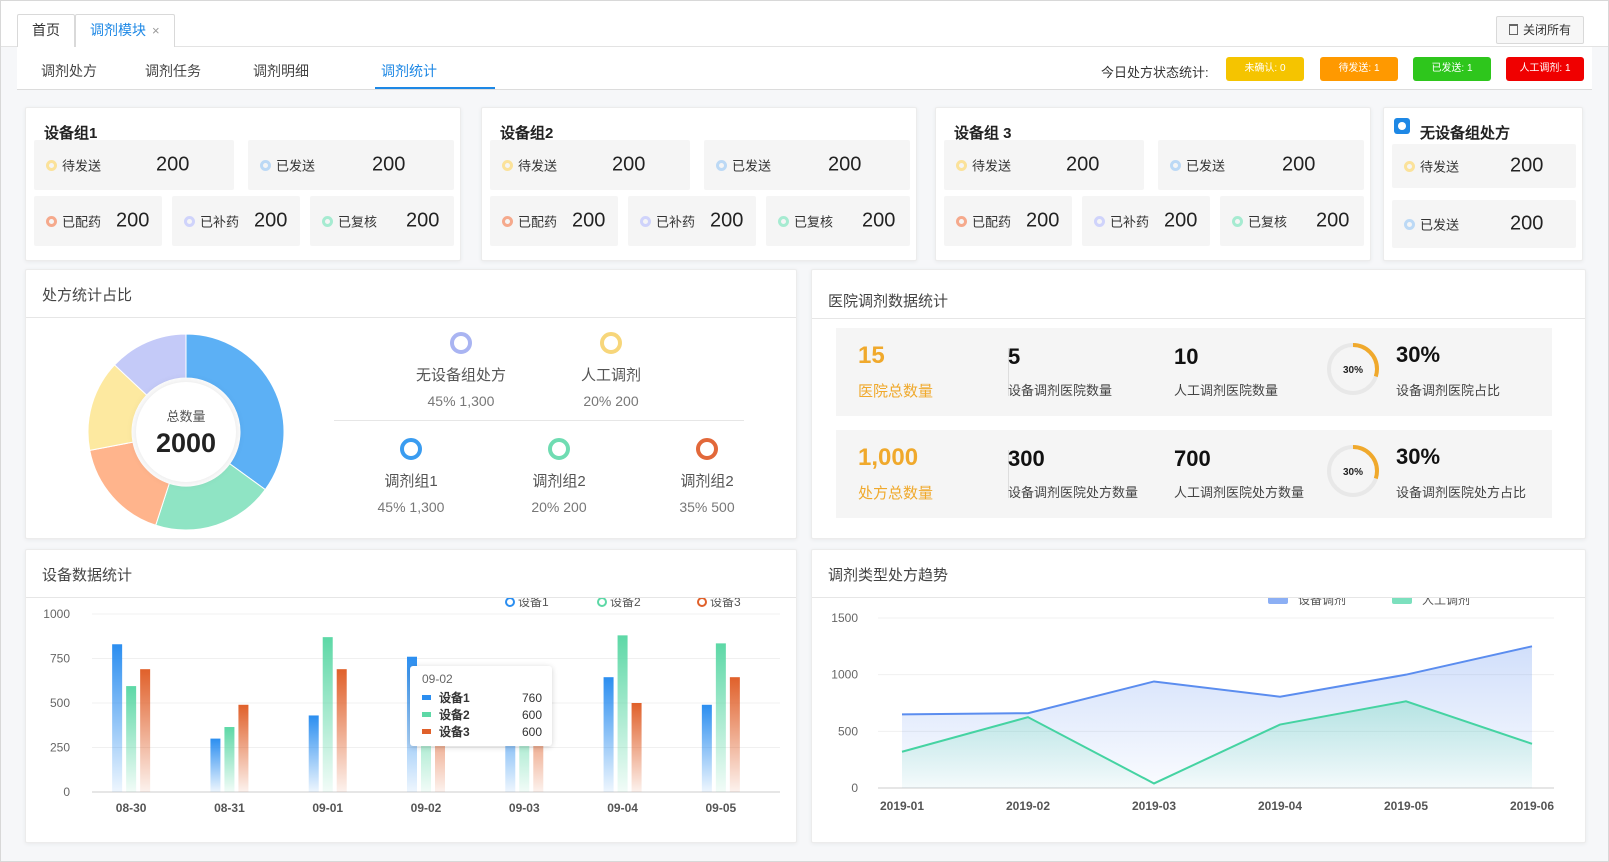 Image resolution: width=1609 pixels, height=862 pixels. I want to click on trend-panel-title: 调剂类型处方趋势, so click(888, 575).